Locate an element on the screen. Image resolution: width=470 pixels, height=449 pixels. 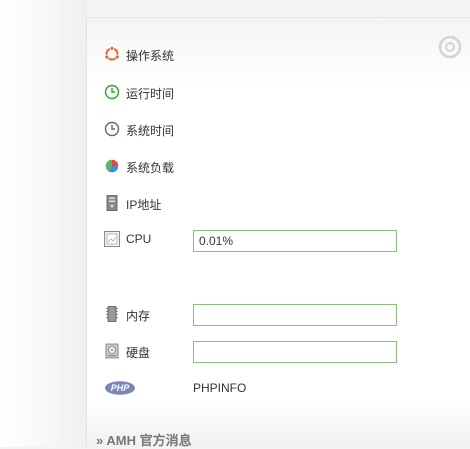
label-uptime: 运行时间 is located at coordinates (150, 94).